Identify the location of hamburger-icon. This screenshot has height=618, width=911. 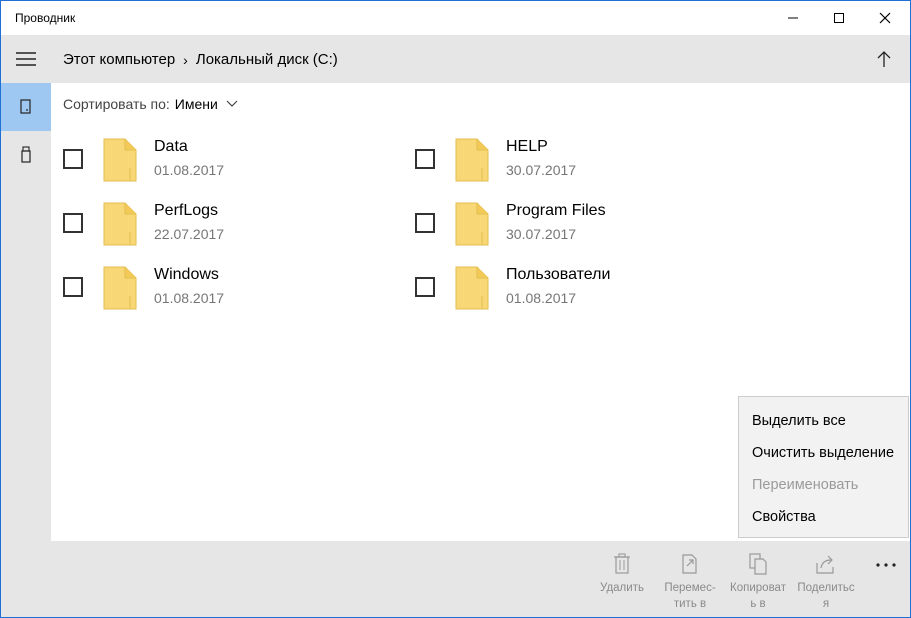
(26, 59).